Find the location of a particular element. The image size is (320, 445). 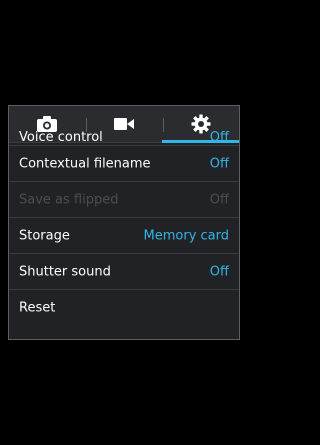

setting-row-contextual-filename: Contextual filename Off is located at coordinates (124, 164).